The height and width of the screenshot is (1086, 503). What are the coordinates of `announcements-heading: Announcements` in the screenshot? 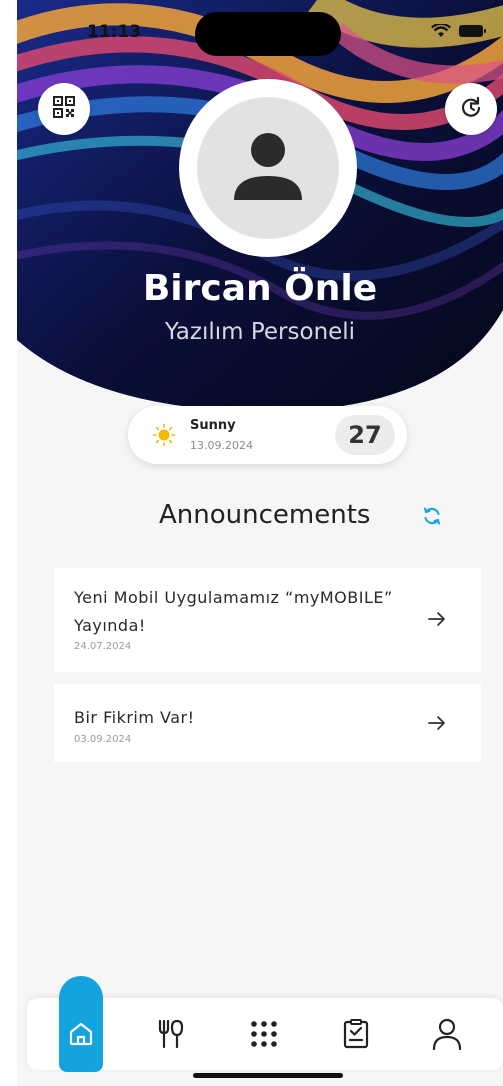 It's located at (265, 515).